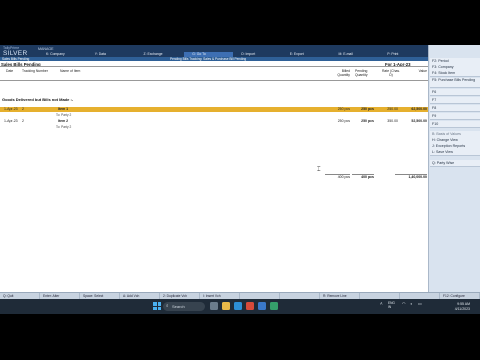  What do you see at coordinates (455, 108) in the screenshot?
I see `btn-f8: F8` at bounding box center [455, 108].